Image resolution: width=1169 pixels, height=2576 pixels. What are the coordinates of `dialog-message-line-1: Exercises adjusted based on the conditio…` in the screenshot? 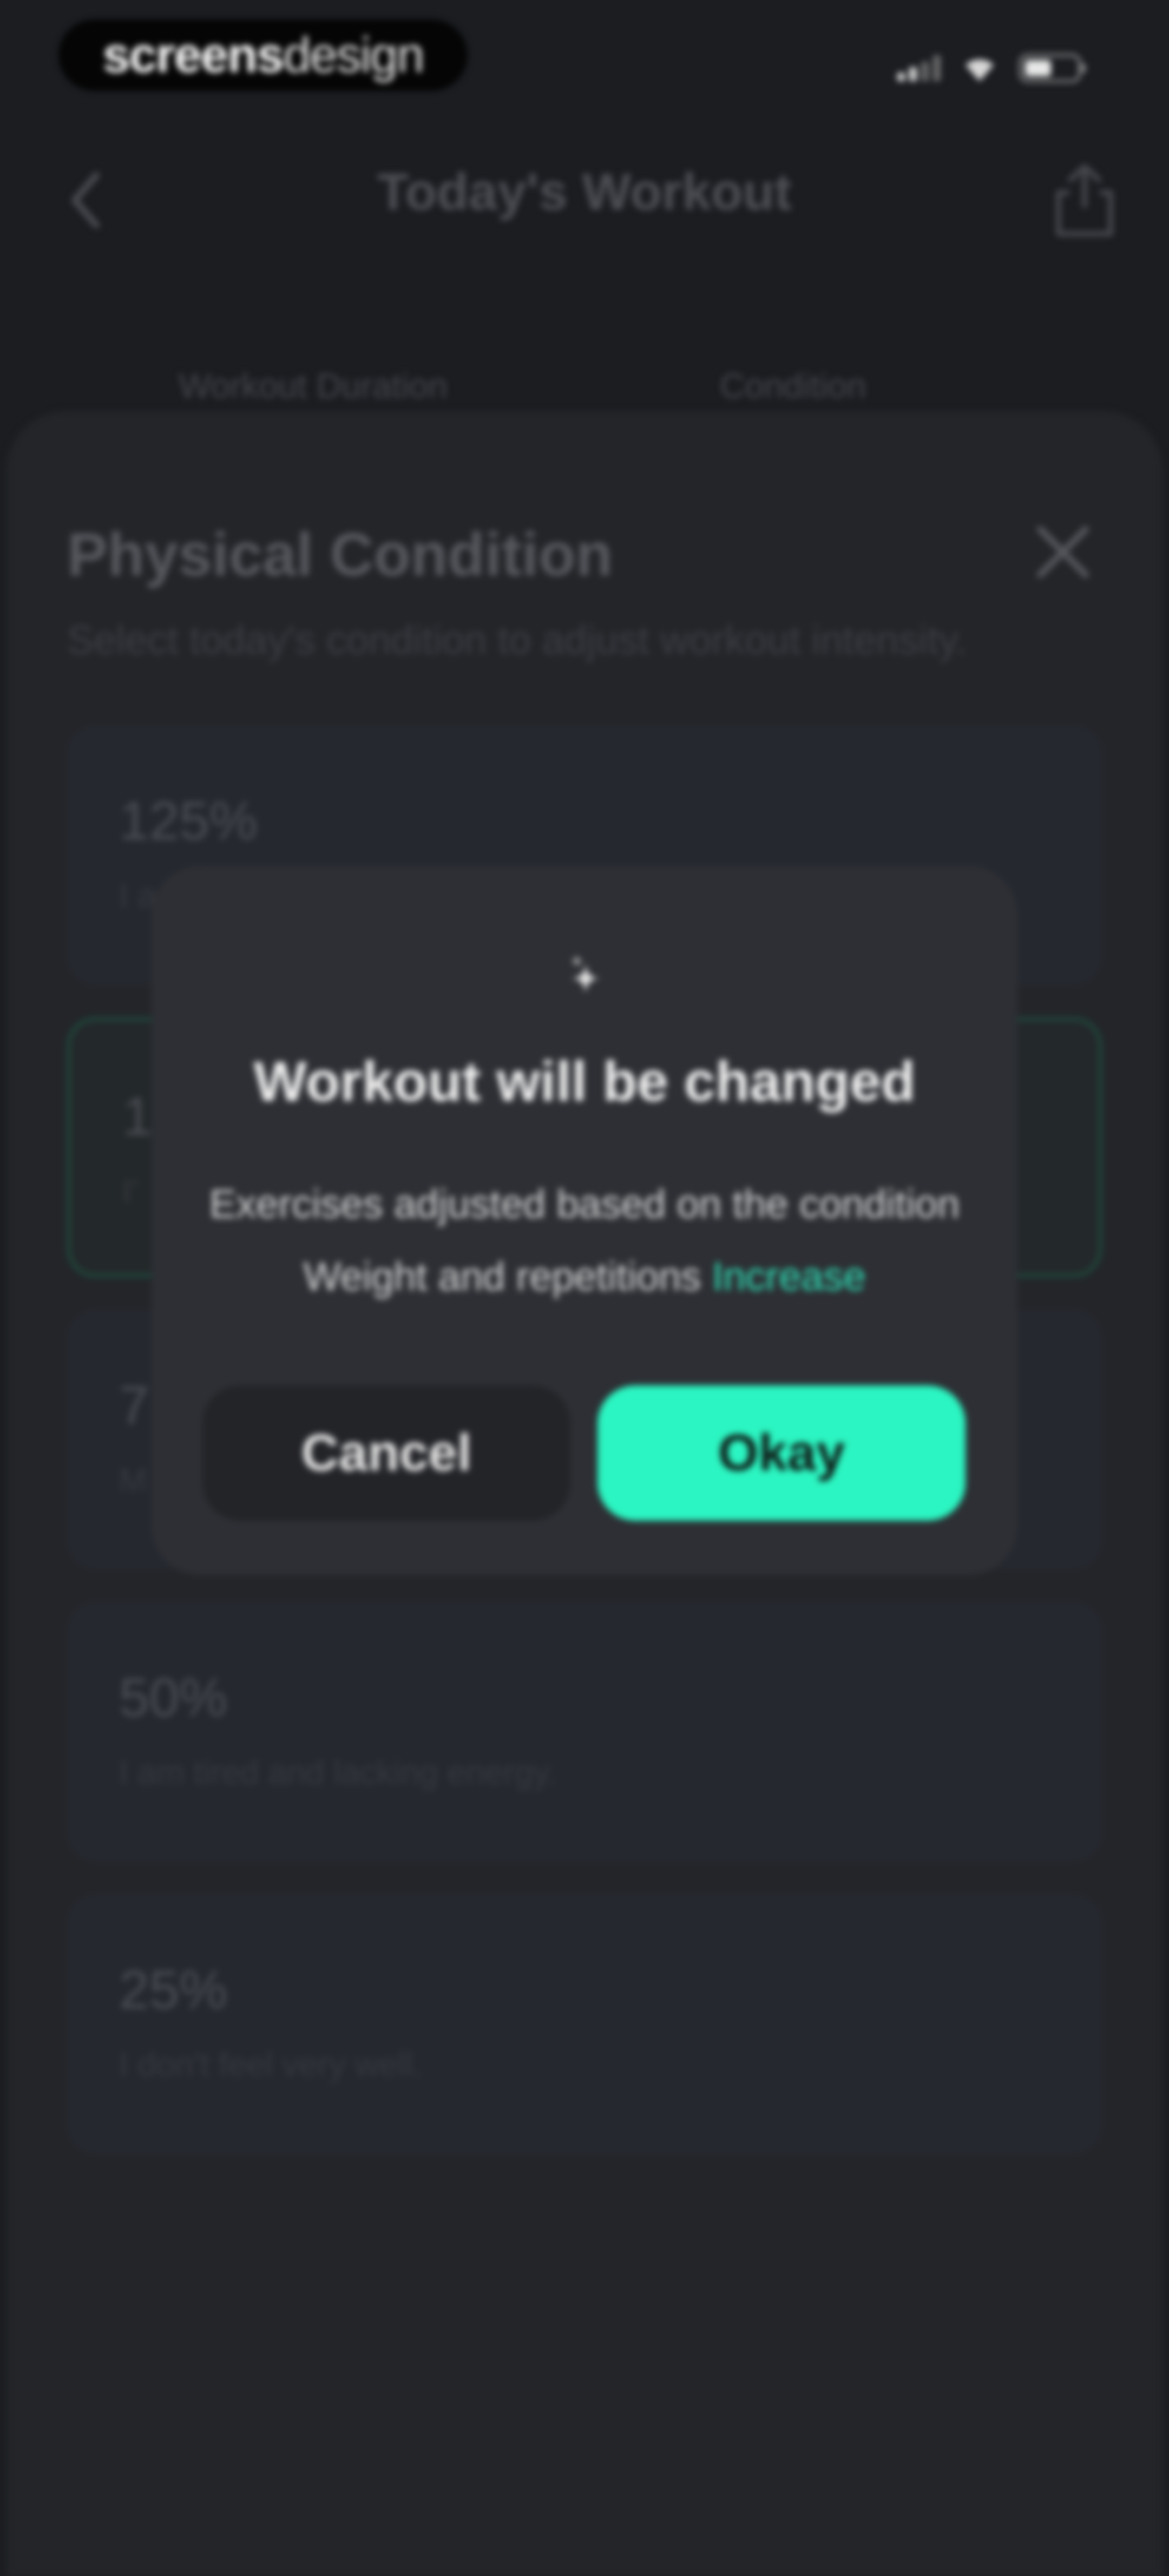 It's located at (584, 1203).